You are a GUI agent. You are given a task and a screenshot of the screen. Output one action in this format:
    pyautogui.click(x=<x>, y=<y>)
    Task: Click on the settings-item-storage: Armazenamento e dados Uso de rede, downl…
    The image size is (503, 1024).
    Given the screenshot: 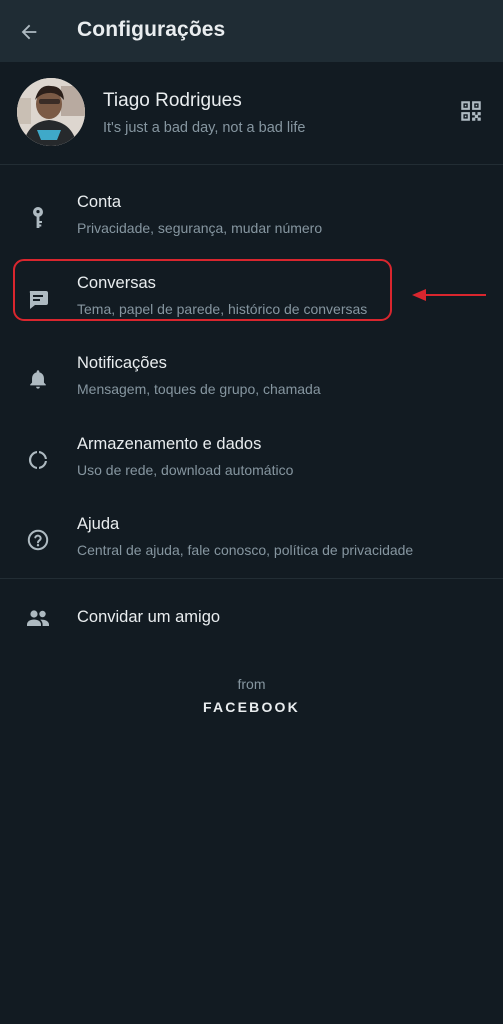 What is the action you would take?
    pyautogui.click(x=251, y=460)
    